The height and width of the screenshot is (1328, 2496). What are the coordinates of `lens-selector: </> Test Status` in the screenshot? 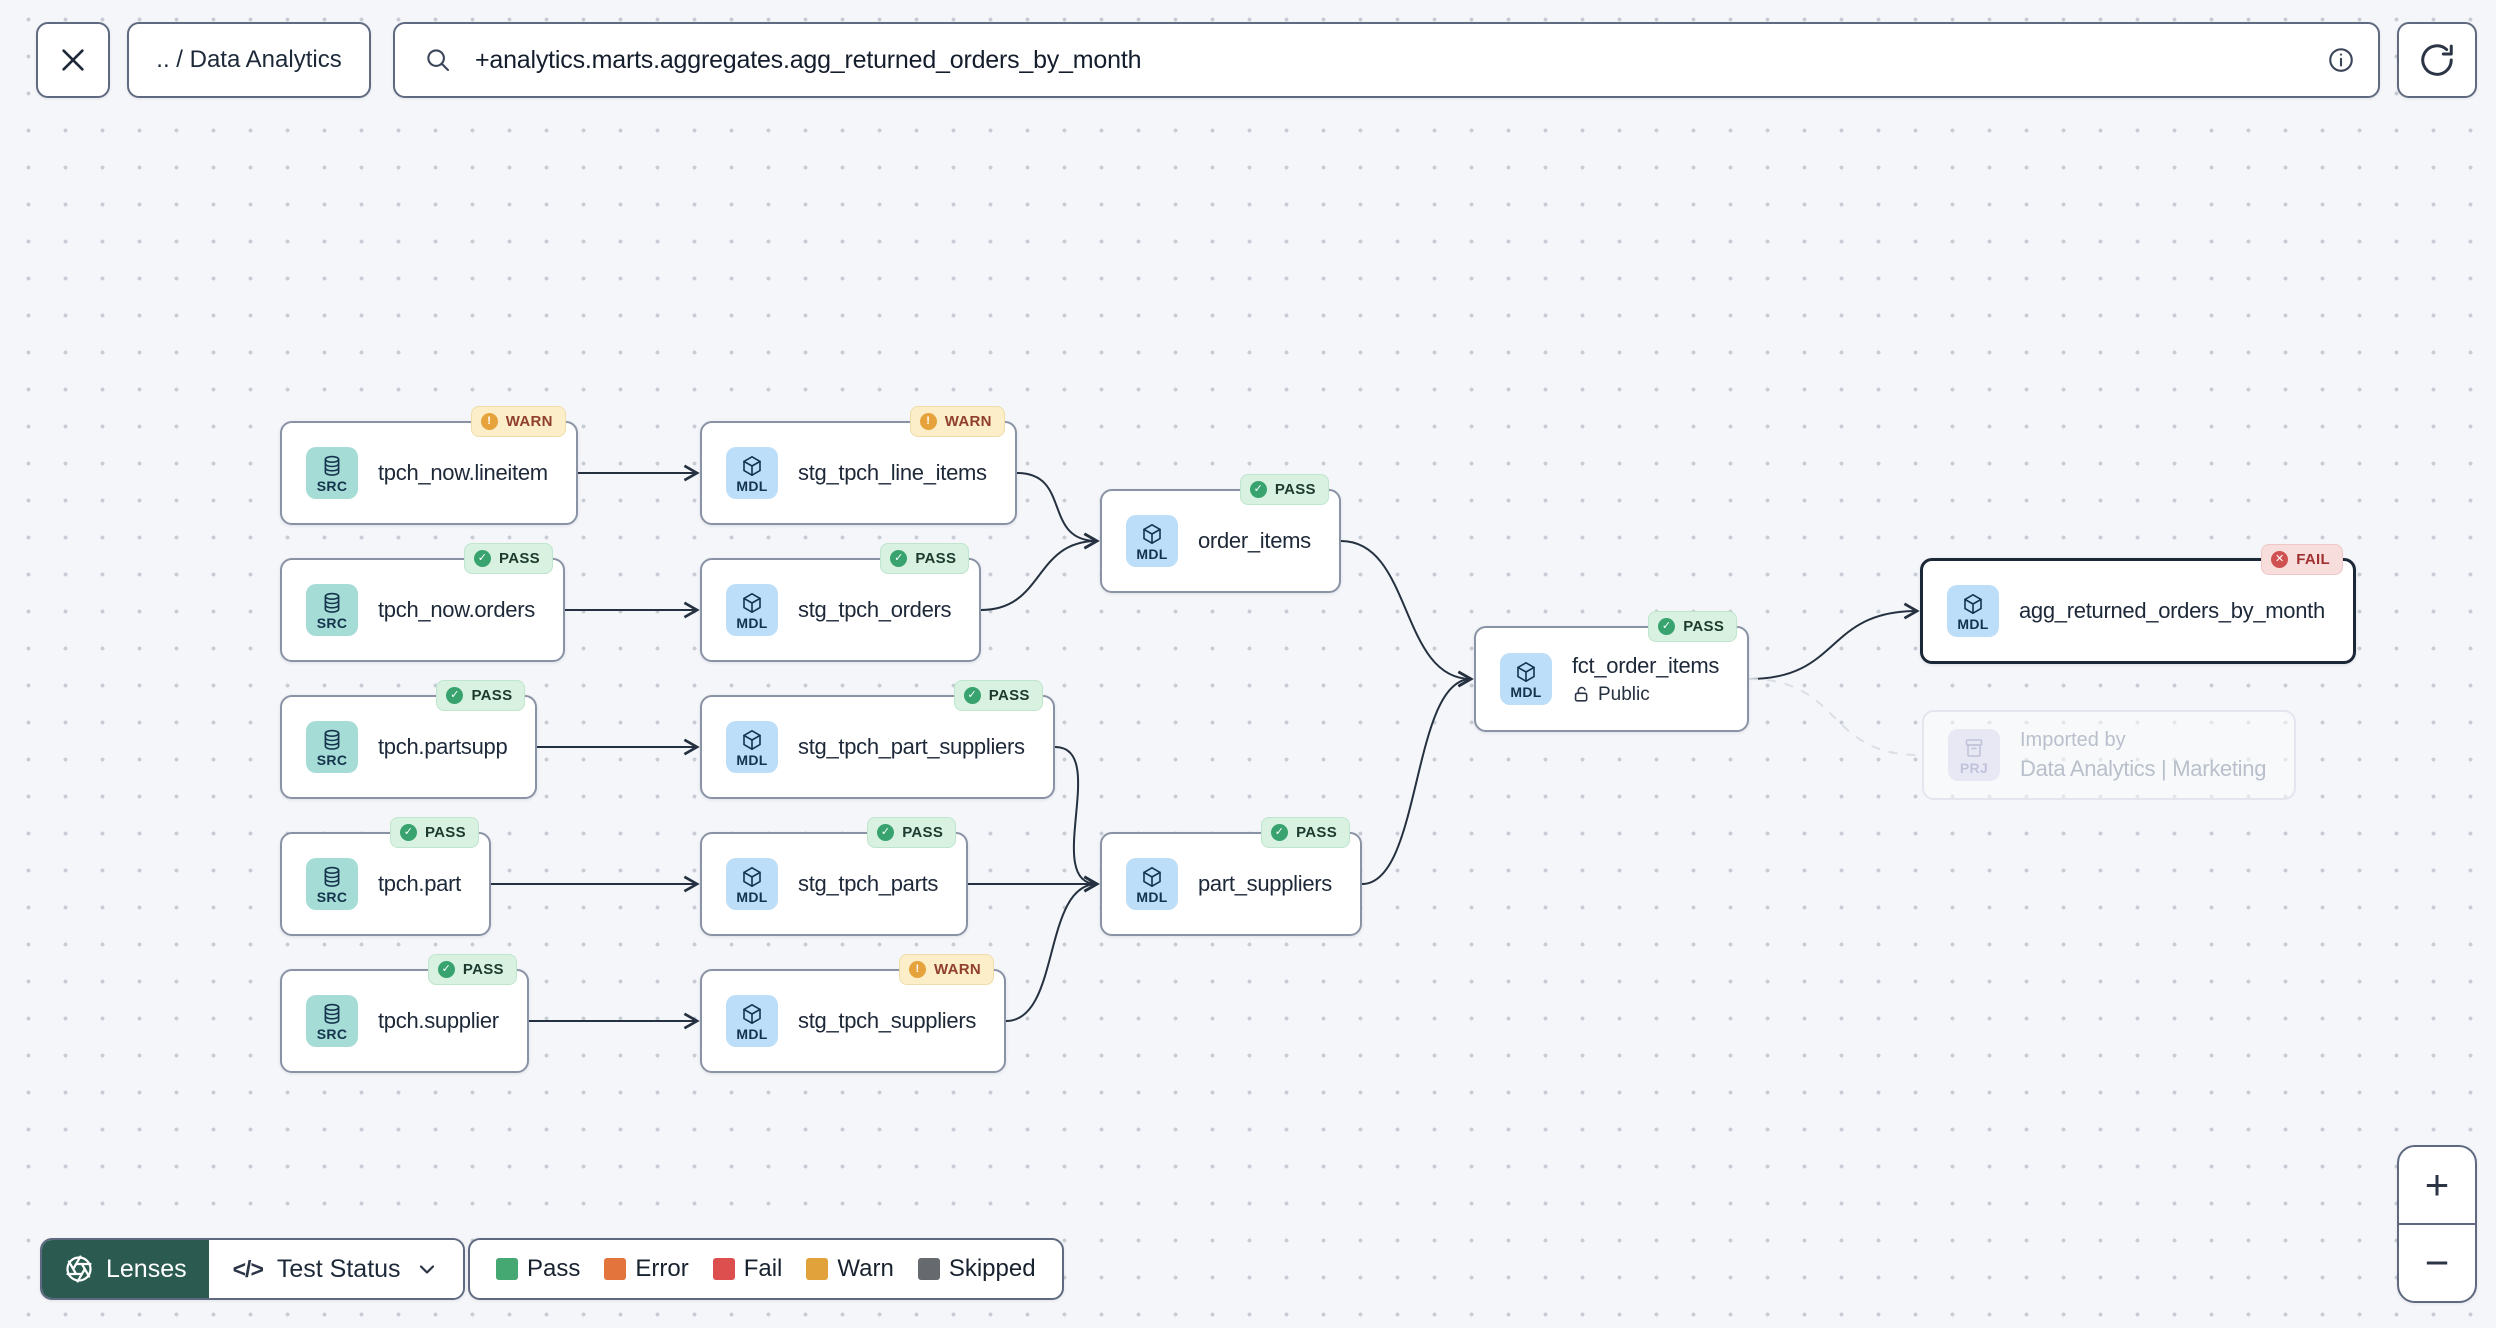 It's located at (335, 1269).